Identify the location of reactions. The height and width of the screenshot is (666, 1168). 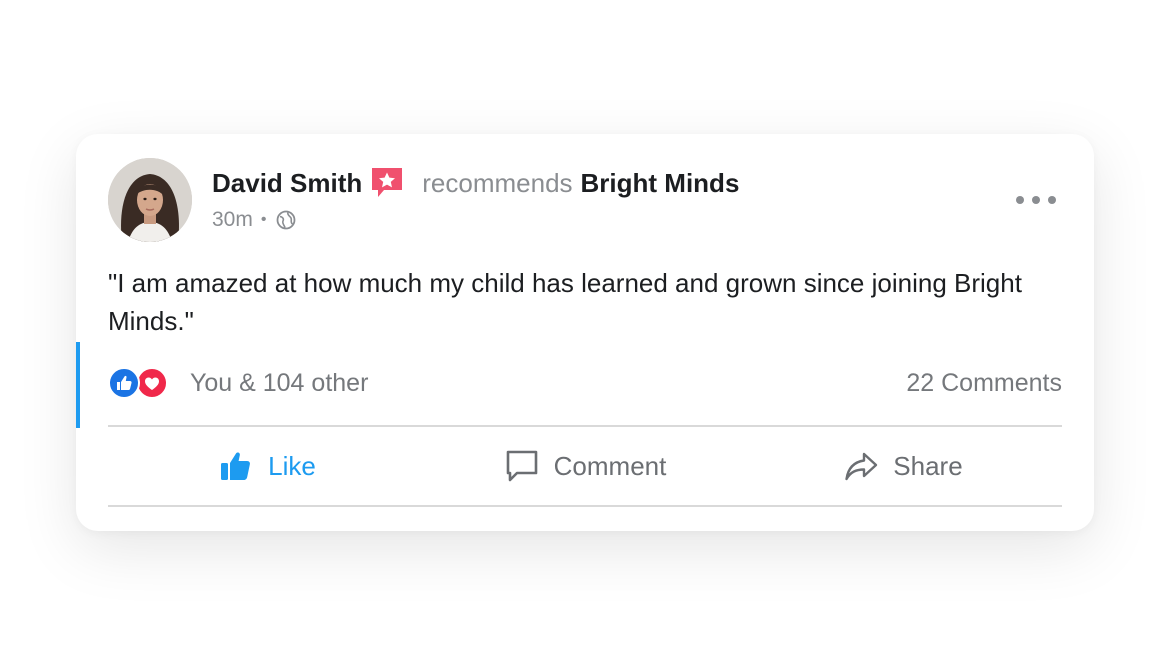
(140, 383).